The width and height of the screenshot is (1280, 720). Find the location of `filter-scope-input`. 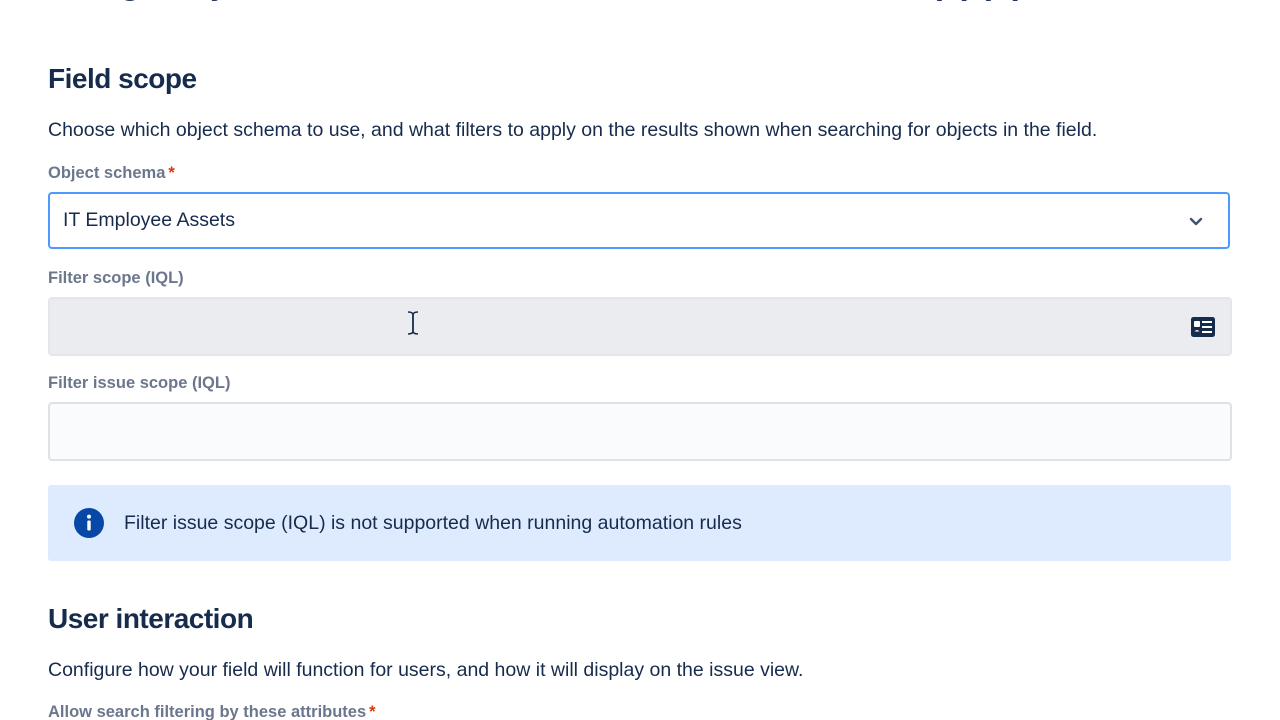

filter-scope-input is located at coordinates (640, 326).